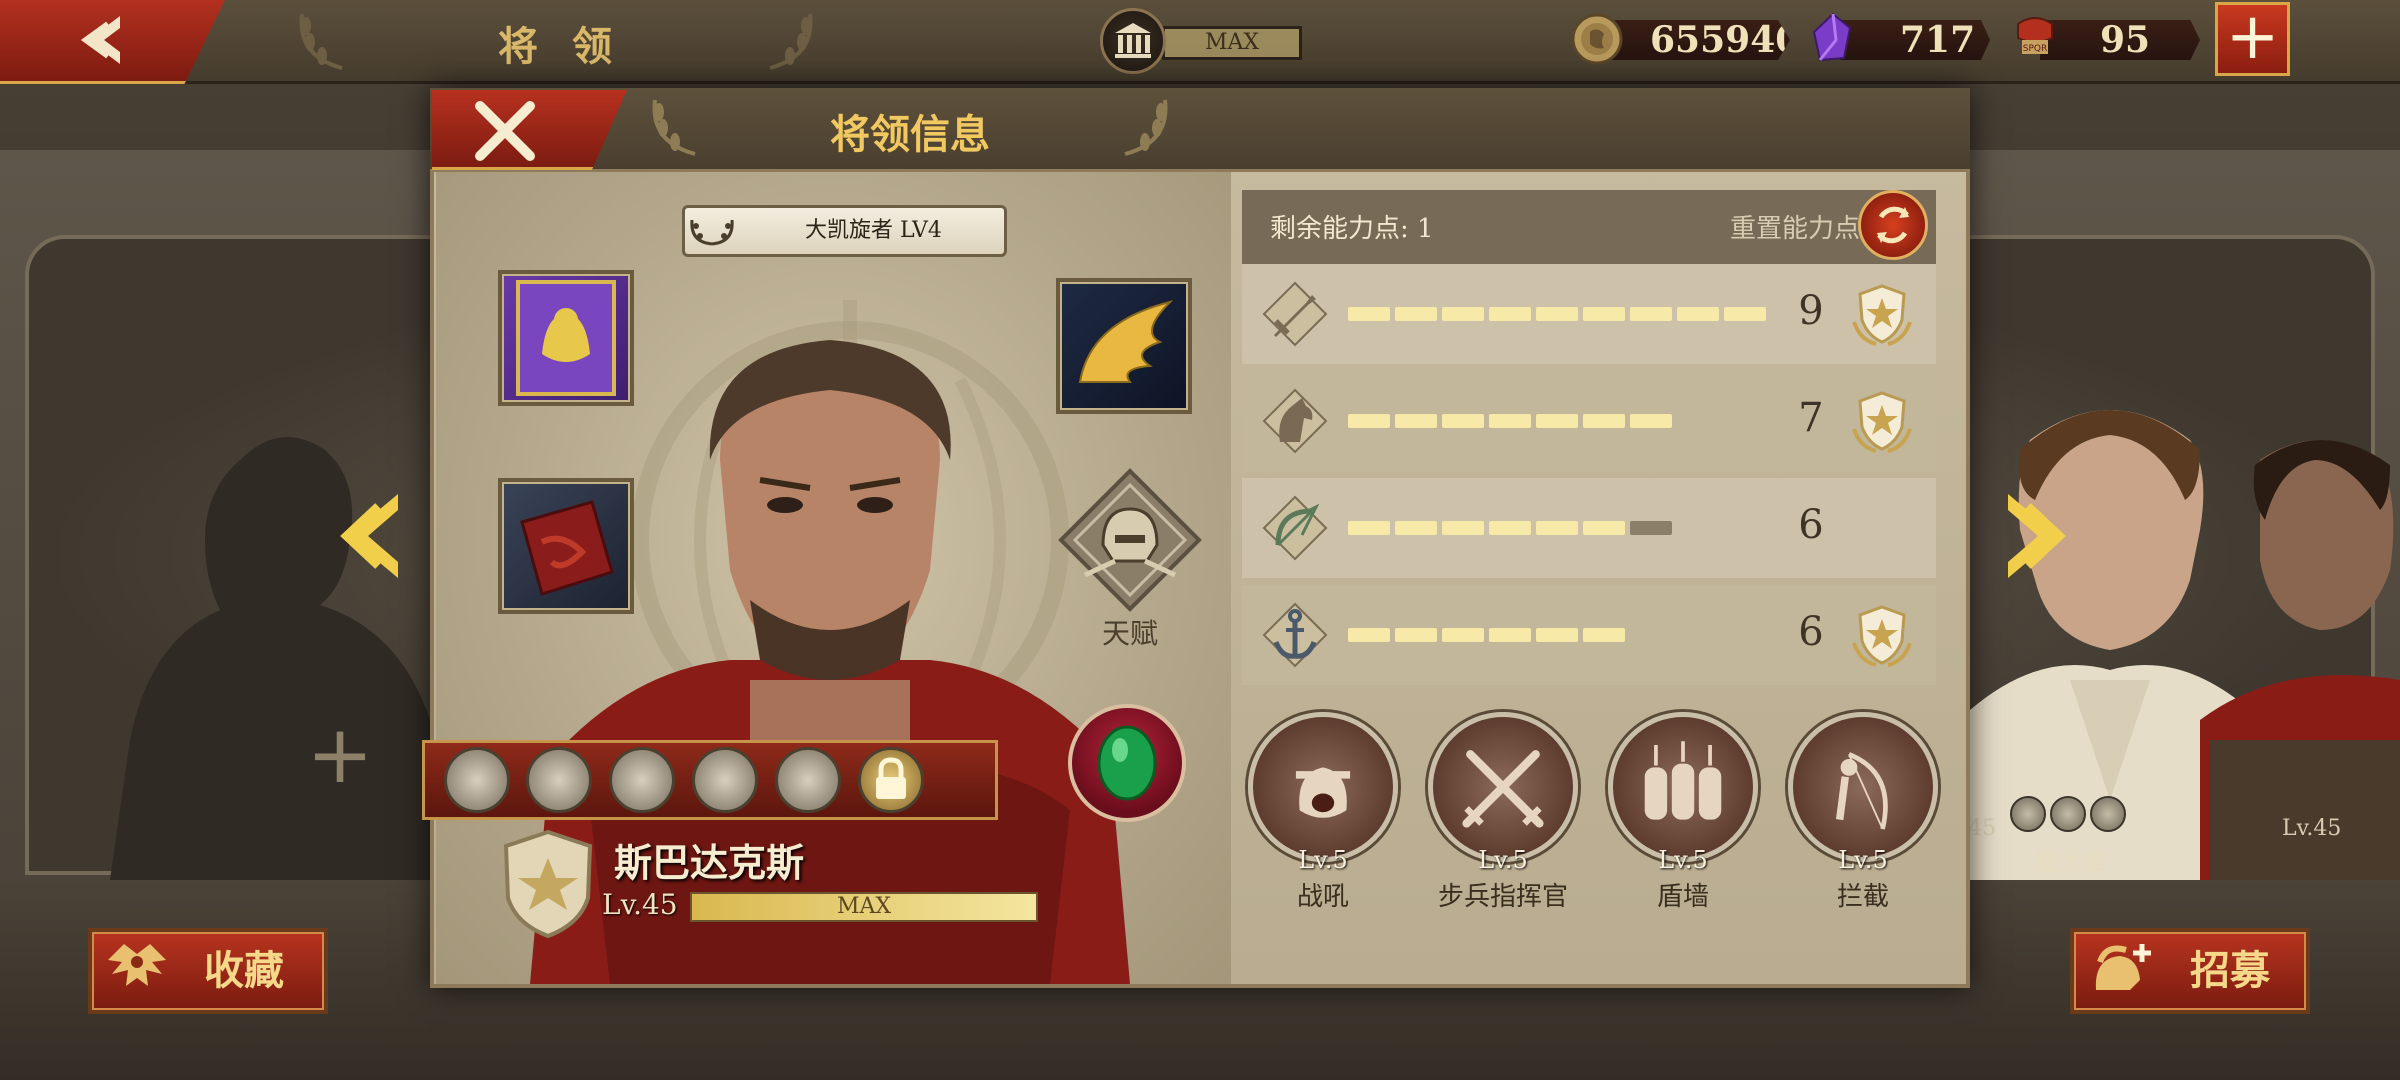 Image resolution: width=2400 pixels, height=1080 pixels. Describe the element at coordinates (2312, 828) in the screenshot. I see `right-hero2-level: Lv.45` at that location.